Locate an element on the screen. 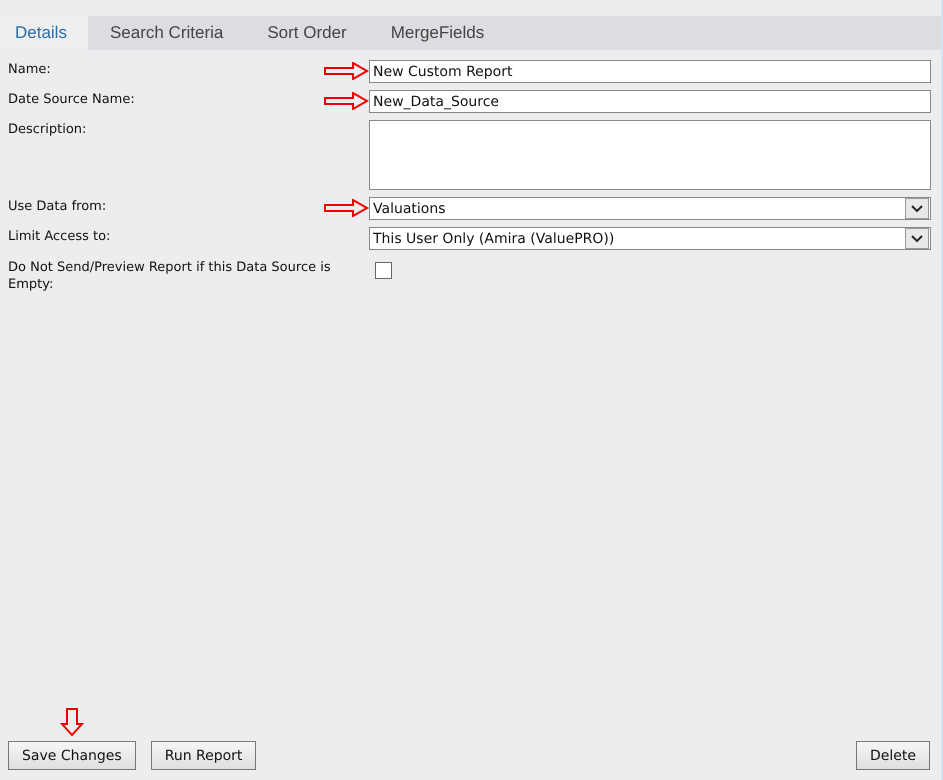 This screenshot has height=780, width=943. tab: Sort Order is located at coordinates (307, 33).